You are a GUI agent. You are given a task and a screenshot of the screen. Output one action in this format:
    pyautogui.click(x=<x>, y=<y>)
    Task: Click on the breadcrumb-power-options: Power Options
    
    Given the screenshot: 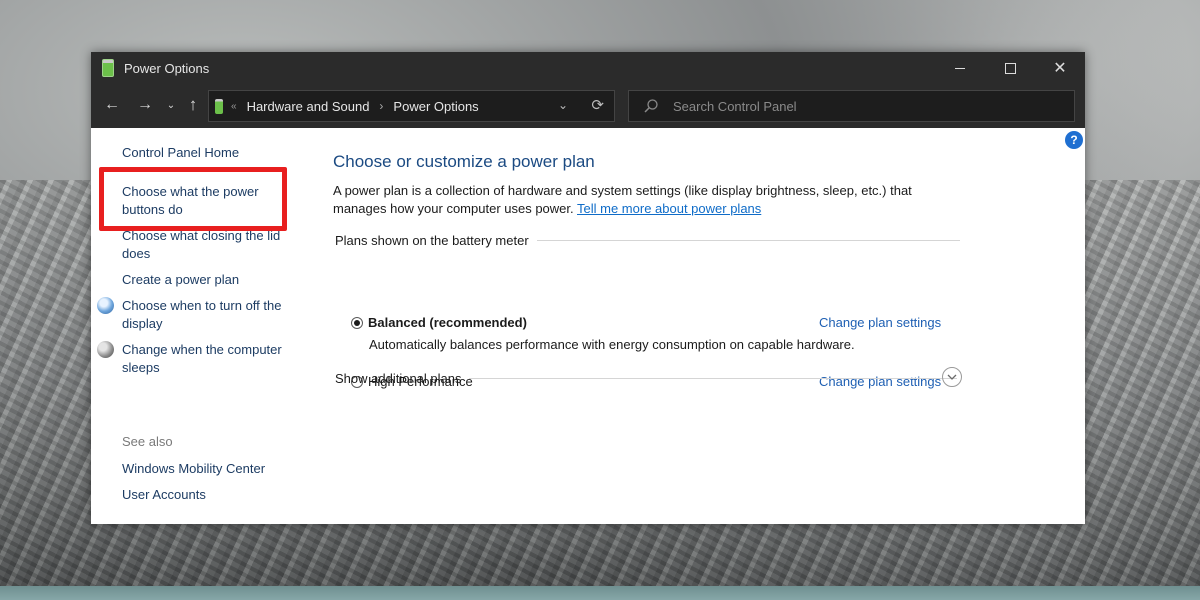 What is the action you would take?
    pyautogui.click(x=435, y=106)
    